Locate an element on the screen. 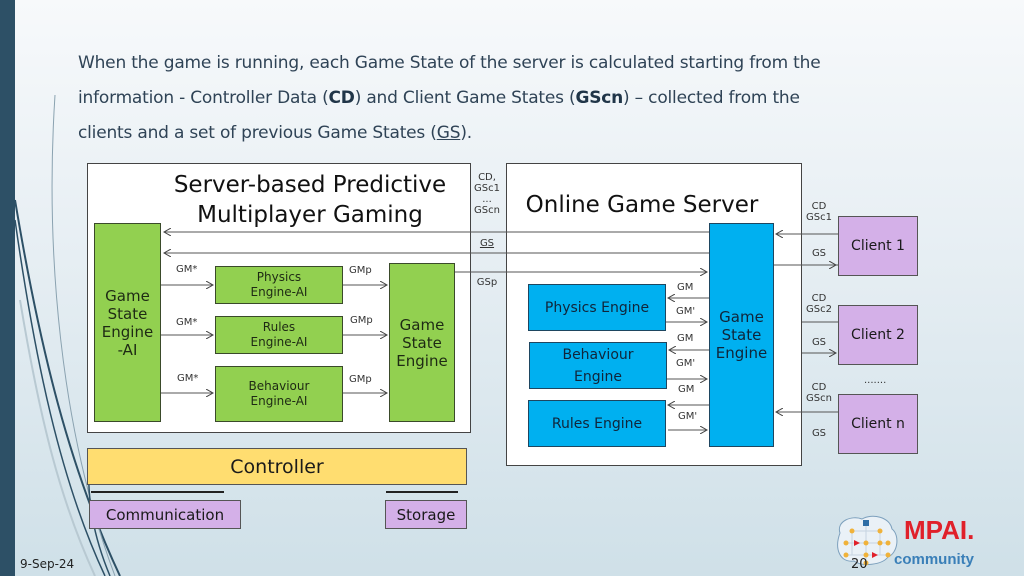 The image size is (1024, 576). game-state-engine-box-left: Game State Engine is located at coordinates (422, 342).